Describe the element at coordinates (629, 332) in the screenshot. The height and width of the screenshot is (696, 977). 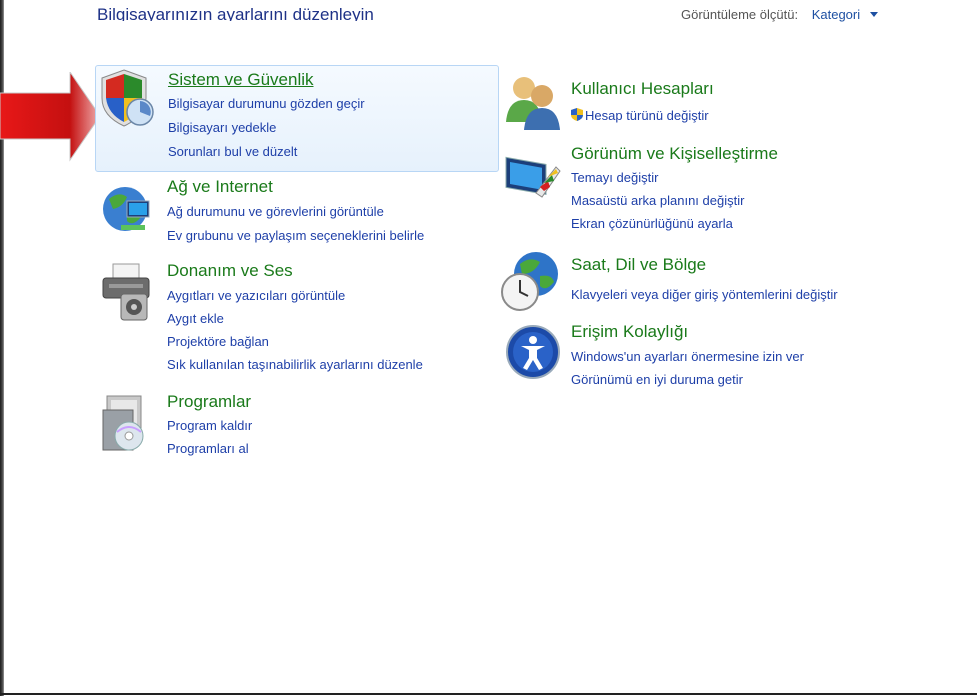
I see `category-title: Erişim Kolaylığı` at that location.